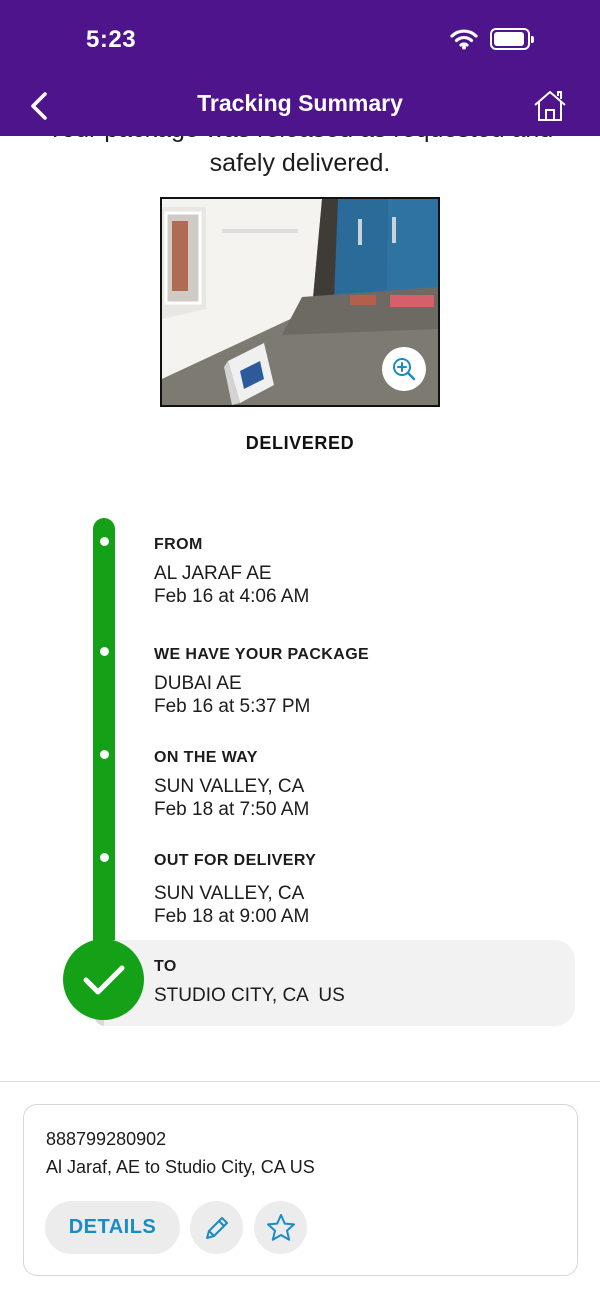 The height and width of the screenshot is (1300, 600). Describe the element at coordinates (235, 860) in the screenshot. I see `event-title: OUT FOR DELIVERY` at that location.